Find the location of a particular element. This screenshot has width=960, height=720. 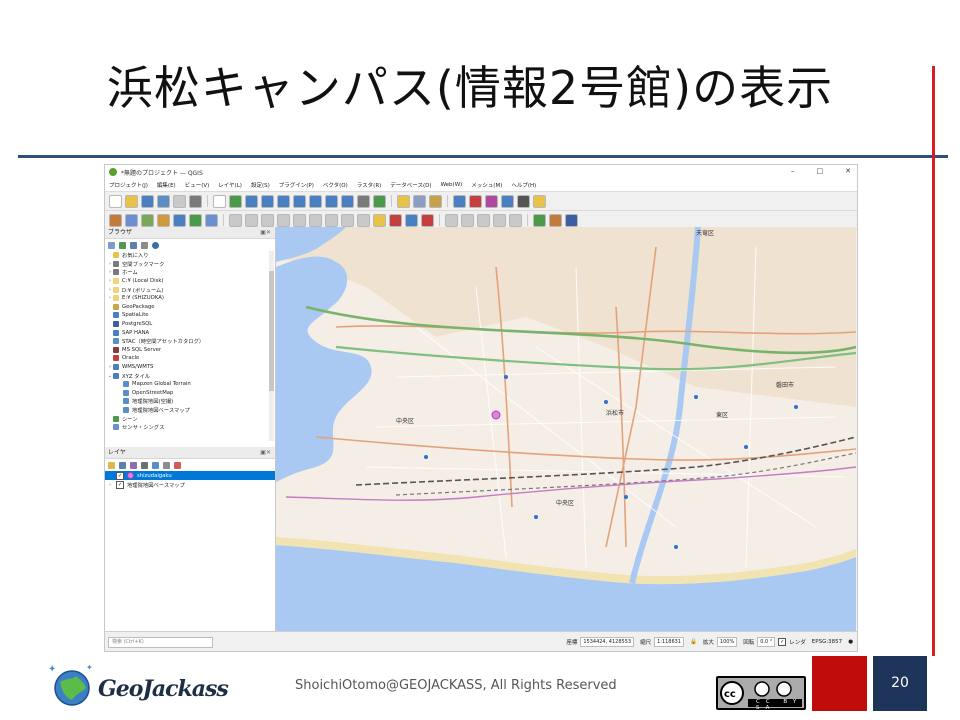

render-checkbox: ✓ is located at coordinates (782, 642).